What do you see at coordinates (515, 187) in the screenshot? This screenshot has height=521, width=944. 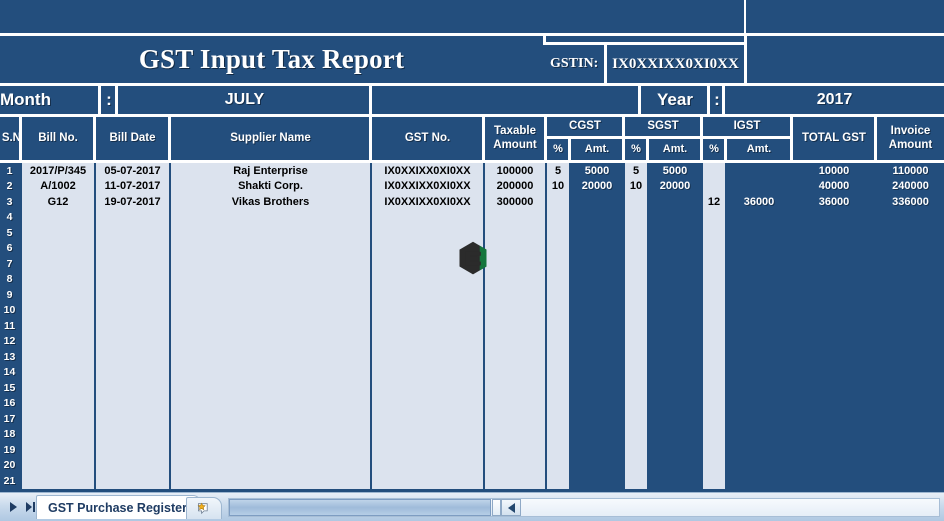 I see `cell-taxable-amount-row-2: 200000` at bounding box center [515, 187].